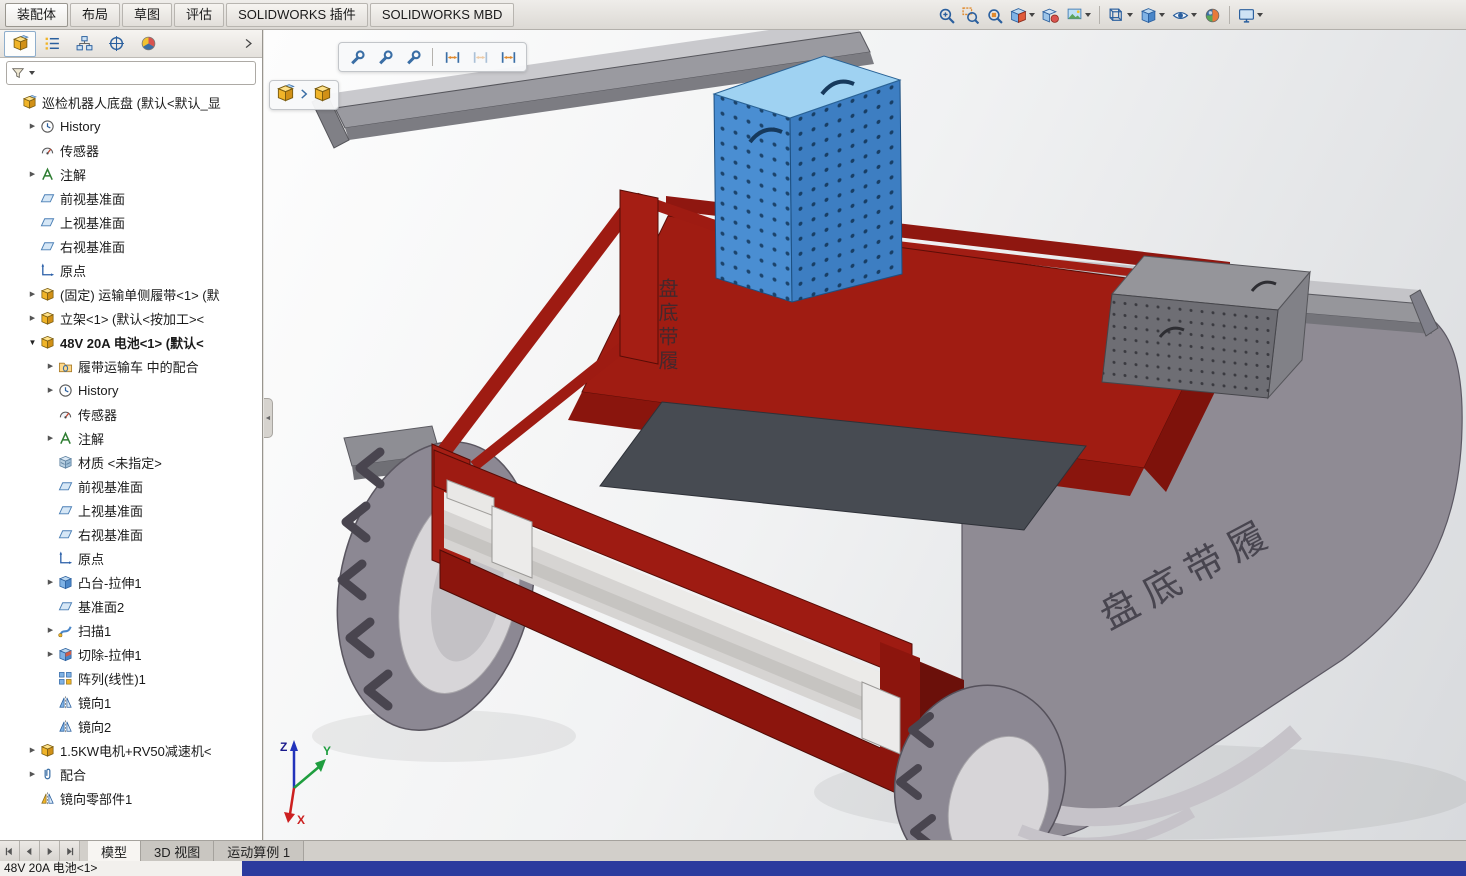 The width and height of the screenshot is (1466, 876). Describe the element at coordinates (131, 630) in the screenshot. I see `tree-item-23: ▶ 扫描1` at that location.